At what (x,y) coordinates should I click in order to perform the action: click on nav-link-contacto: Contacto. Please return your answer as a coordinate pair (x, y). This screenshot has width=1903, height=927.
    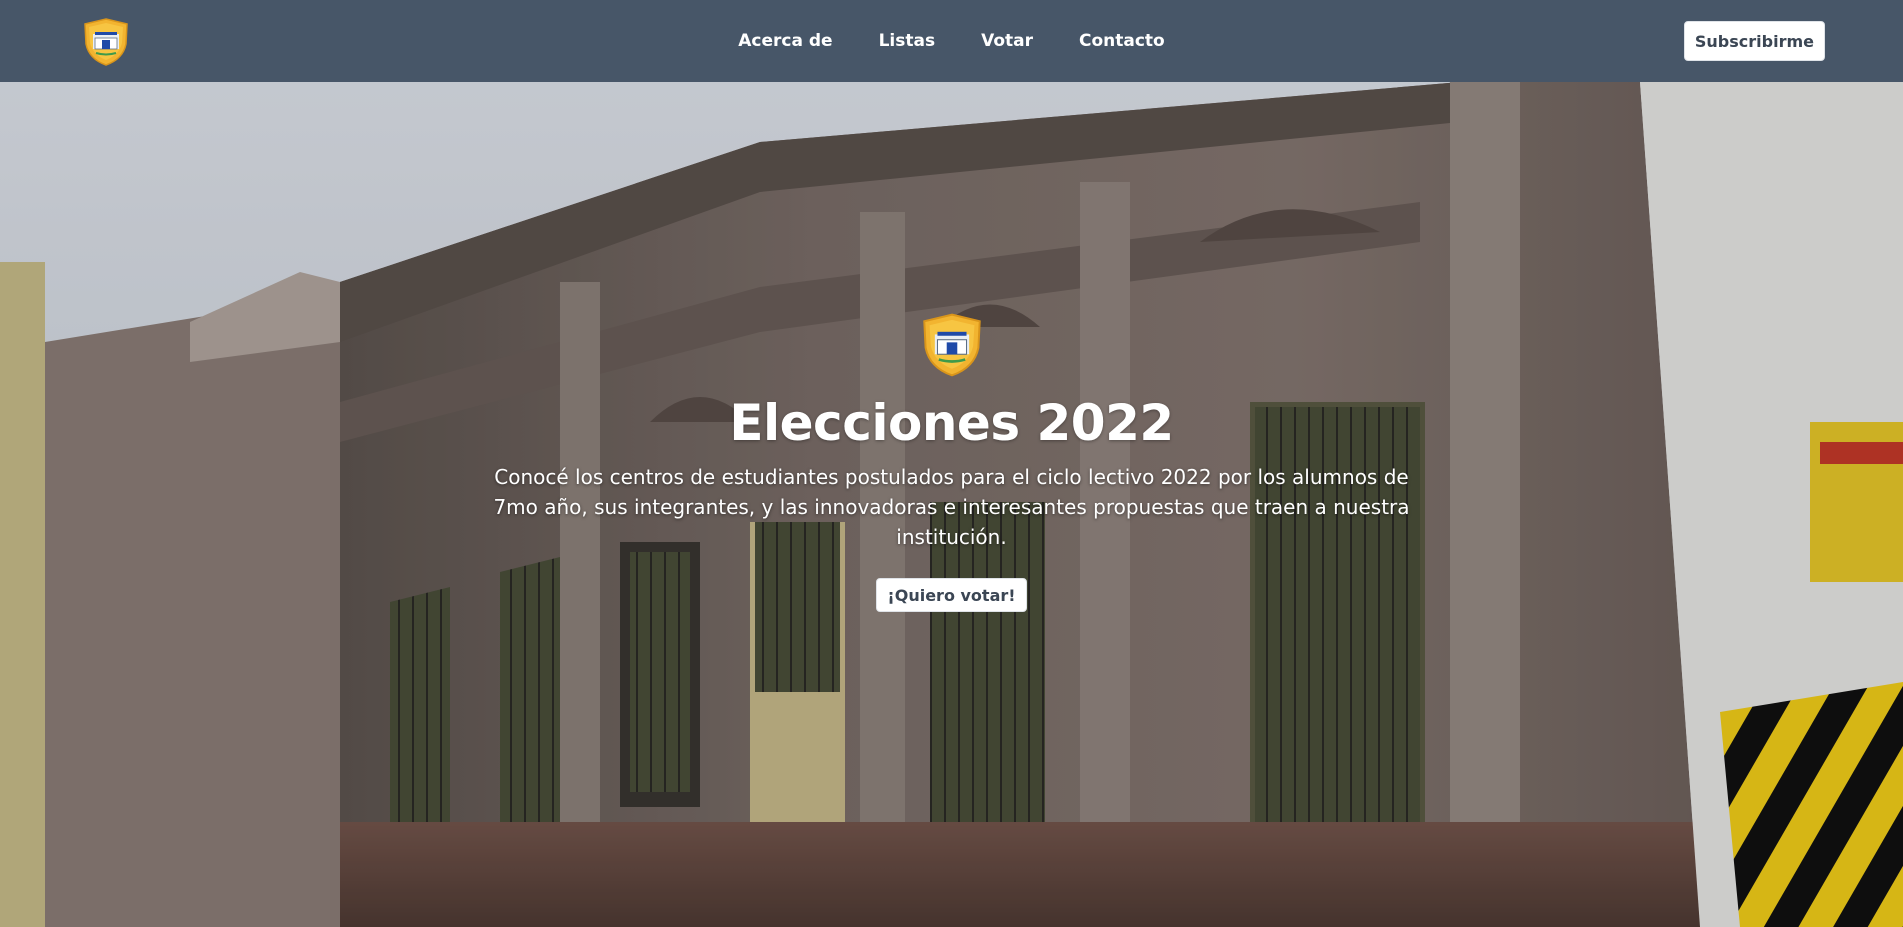
    Looking at the image, I should click on (1115, 41).